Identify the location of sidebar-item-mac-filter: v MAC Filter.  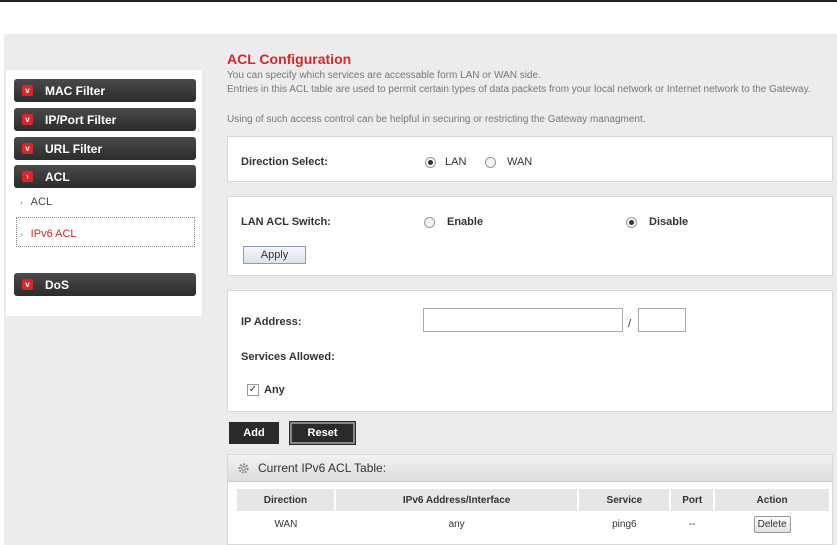
(105, 90).